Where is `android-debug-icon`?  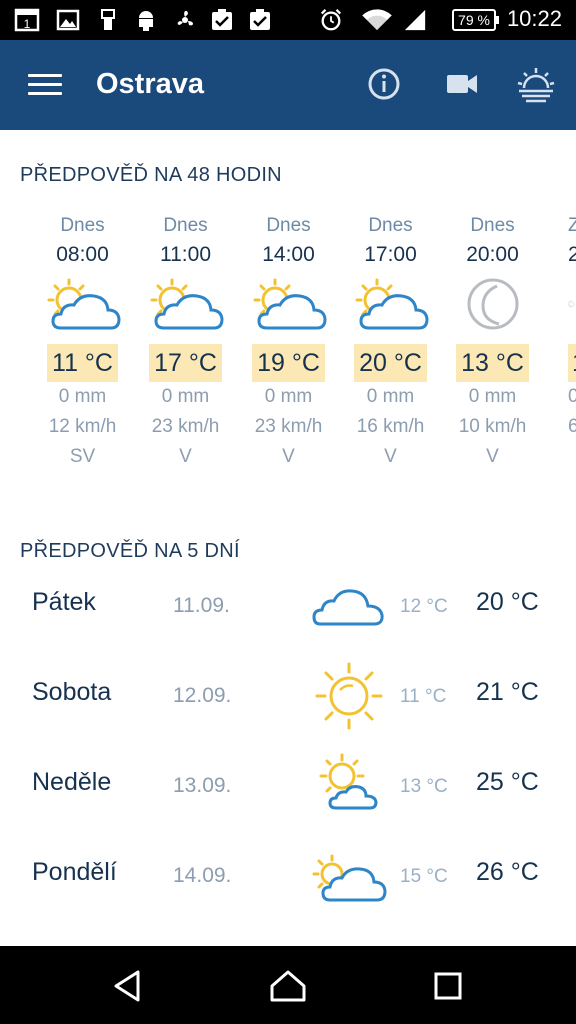
android-debug-icon is located at coordinates (146, 21).